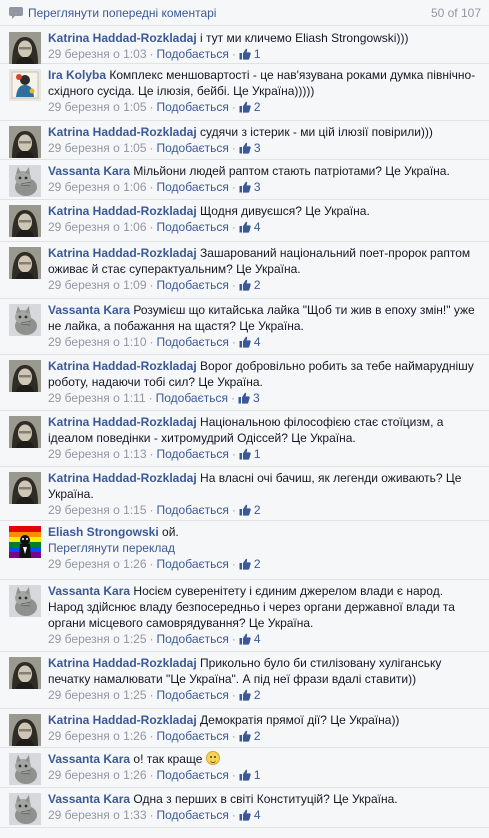  I want to click on comment-author-link: Eliash Strongowski, so click(103, 532).